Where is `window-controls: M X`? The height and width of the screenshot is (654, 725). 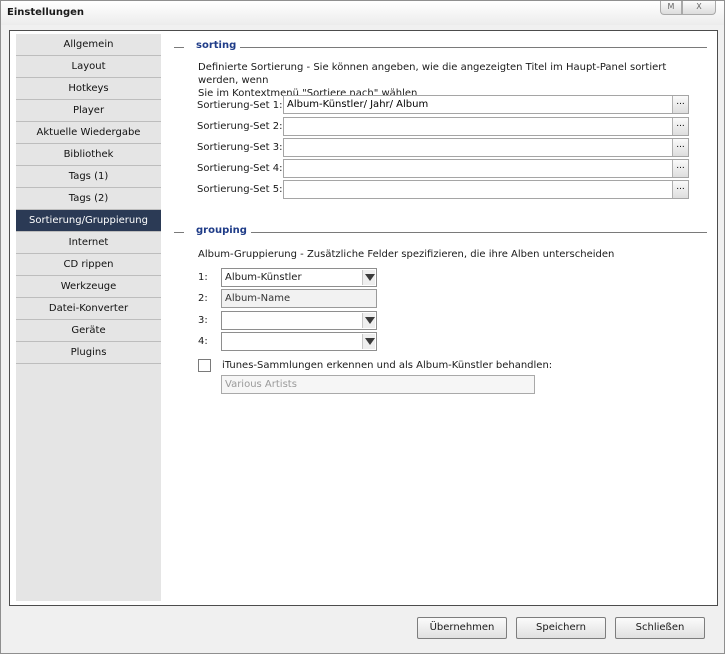
window-controls: M X is located at coordinates (688, 8).